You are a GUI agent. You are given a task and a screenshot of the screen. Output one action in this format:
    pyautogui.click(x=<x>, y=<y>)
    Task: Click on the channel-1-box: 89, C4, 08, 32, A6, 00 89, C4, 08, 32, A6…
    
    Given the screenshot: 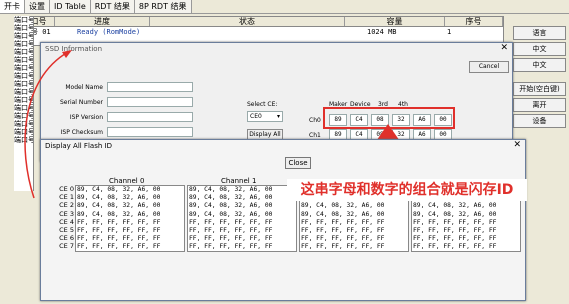 What is the action you would take?
    pyautogui.click(x=242, y=218)
    